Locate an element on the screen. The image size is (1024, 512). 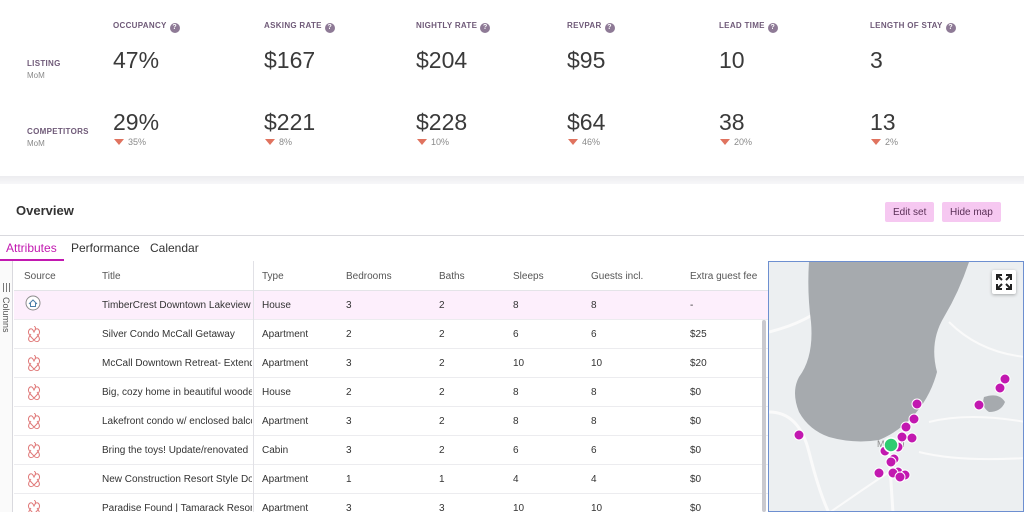
metric-header: NIGHTLY RATE is located at coordinates (447, 25).